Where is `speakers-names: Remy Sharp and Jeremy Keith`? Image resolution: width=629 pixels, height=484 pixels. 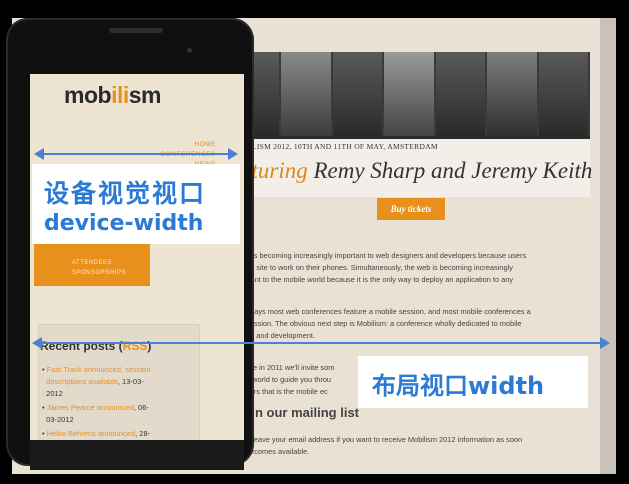 speakers-names: Remy Sharp and Jeremy Keith is located at coordinates (450, 170).